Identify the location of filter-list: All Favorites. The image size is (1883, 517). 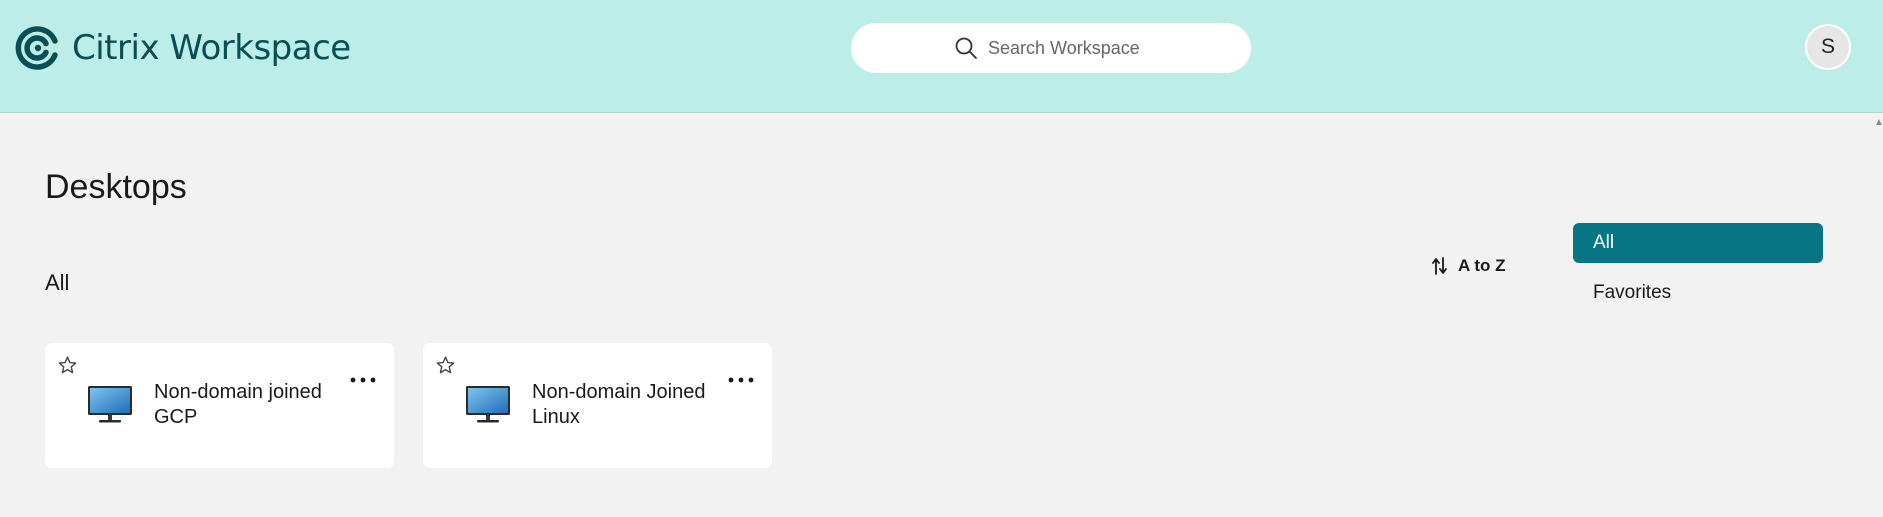
(1698, 273).